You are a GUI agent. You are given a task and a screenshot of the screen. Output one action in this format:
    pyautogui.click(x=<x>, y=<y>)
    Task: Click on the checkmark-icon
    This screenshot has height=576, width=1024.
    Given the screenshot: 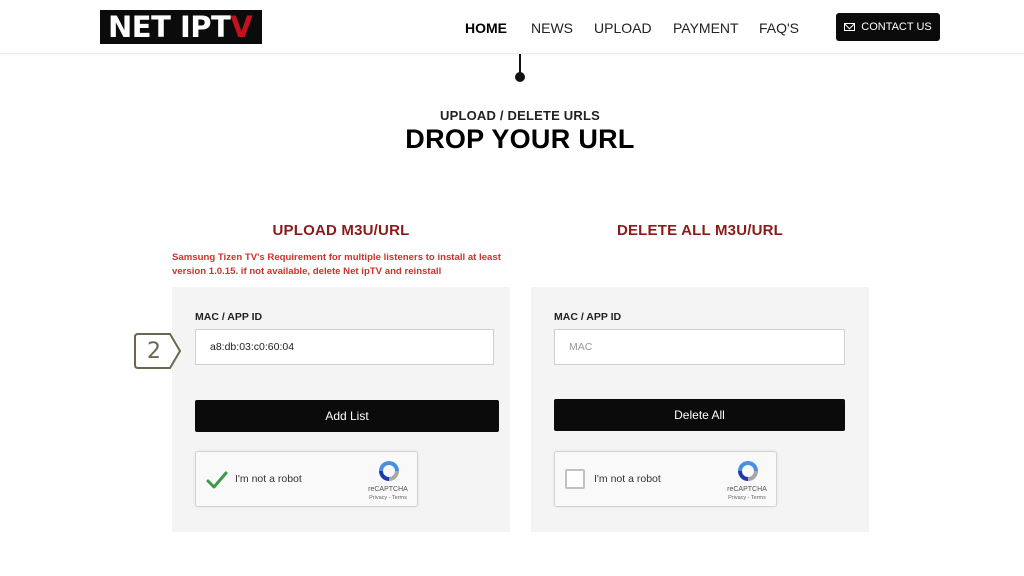 What is the action you would take?
    pyautogui.click(x=217, y=480)
    